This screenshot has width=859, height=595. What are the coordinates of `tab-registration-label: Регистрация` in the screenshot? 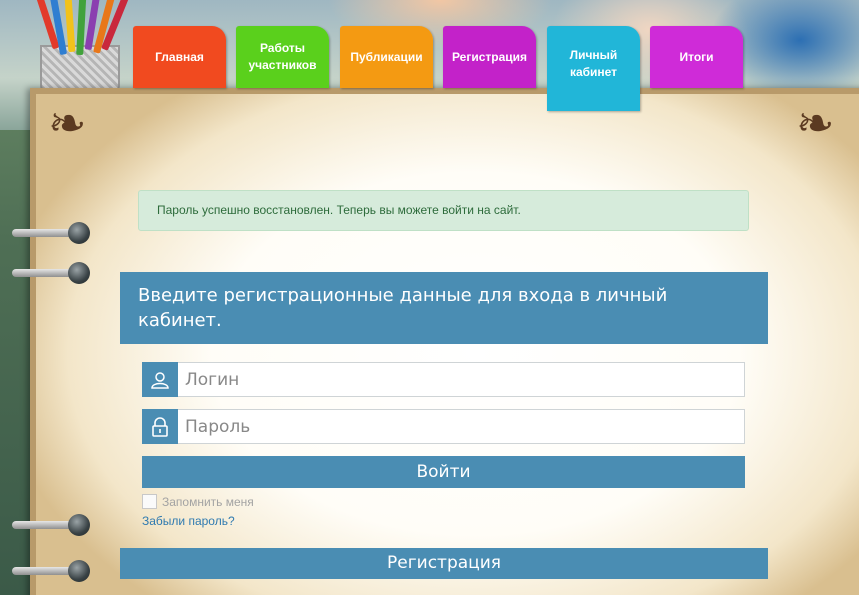 It's located at (489, 56).